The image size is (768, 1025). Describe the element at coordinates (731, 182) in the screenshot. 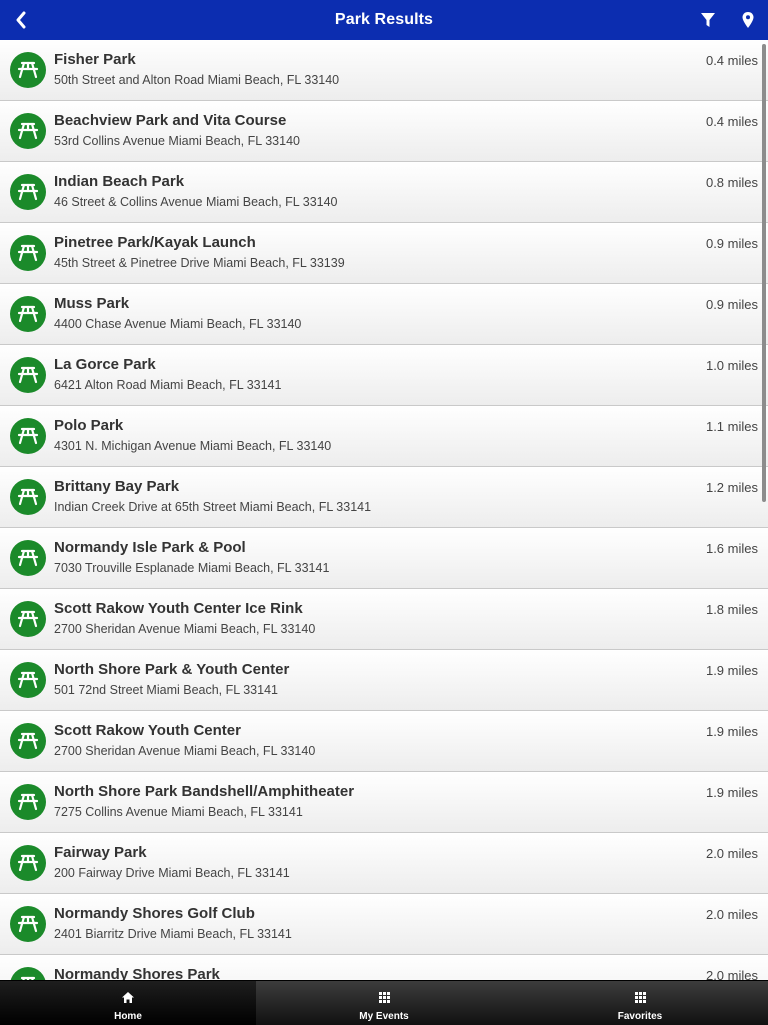

I see `park-distance: 0.8 miles` at that location.